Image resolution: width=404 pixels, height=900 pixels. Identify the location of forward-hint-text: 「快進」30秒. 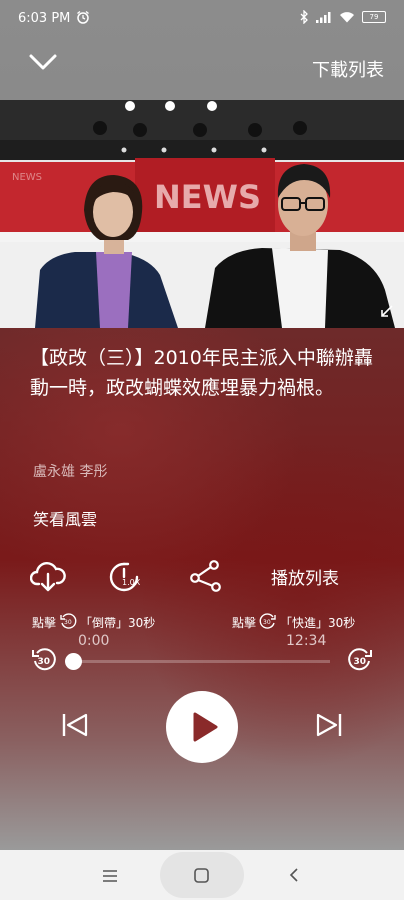
(318, 623).